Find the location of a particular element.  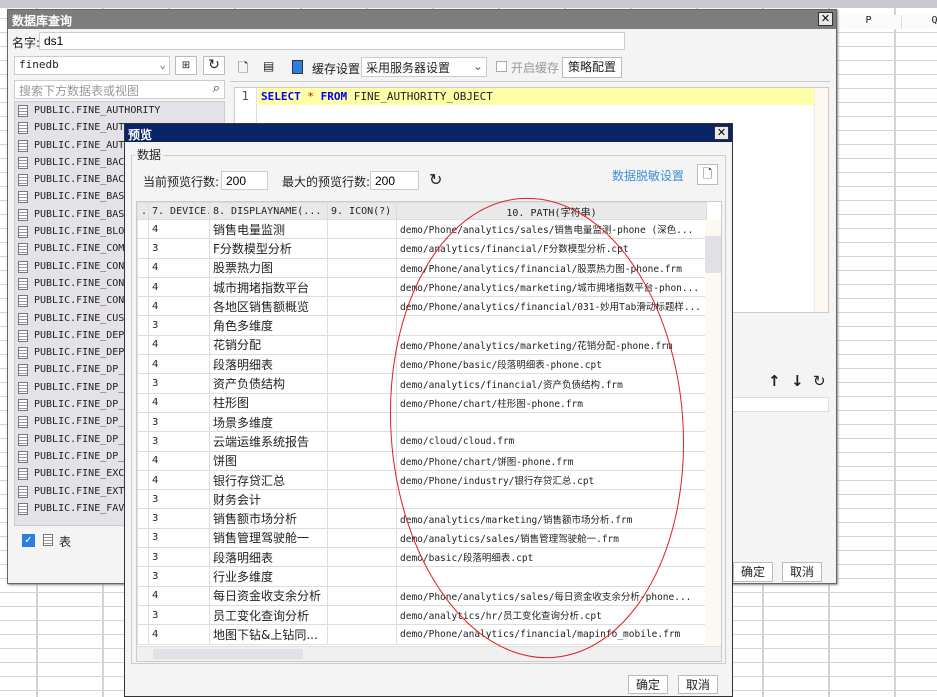

table-name: PUBLIC.FINE_DP_C is located at coordinates (82, 370).